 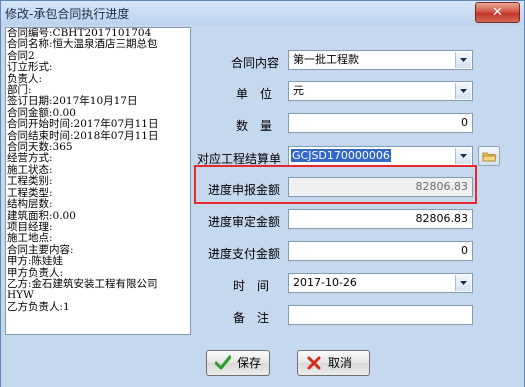 I want to click on unit-label: 单 位, so click(x=254, y=94).